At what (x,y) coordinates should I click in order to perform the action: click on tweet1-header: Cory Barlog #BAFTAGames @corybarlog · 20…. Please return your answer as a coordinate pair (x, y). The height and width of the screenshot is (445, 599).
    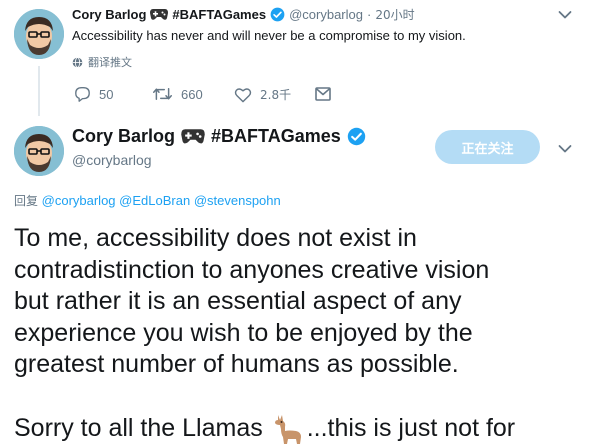
    Looking at the image, I should click on (243, 14).